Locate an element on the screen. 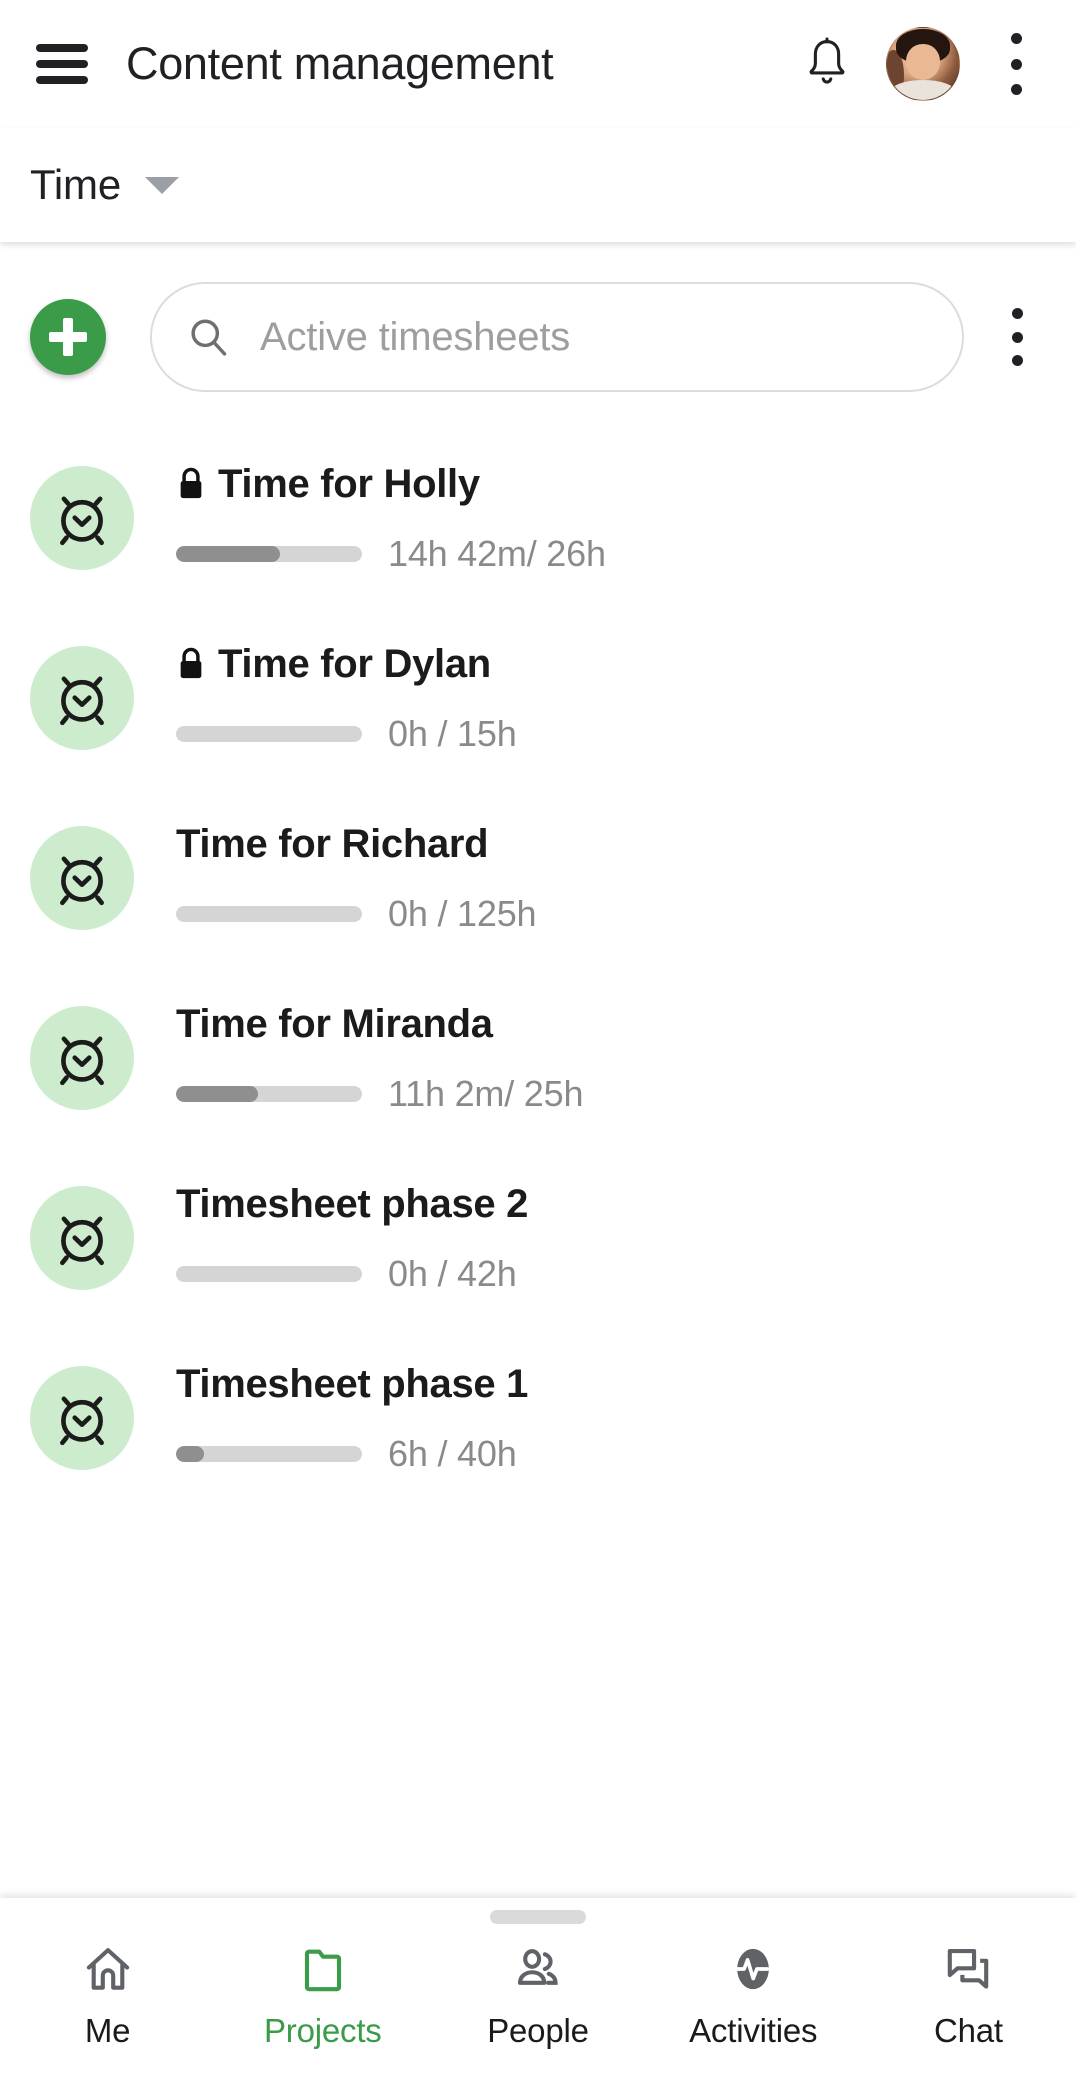 The image size is (1076, 2088). nav-item-activities: Activities is located at coordinates (753, 1995).